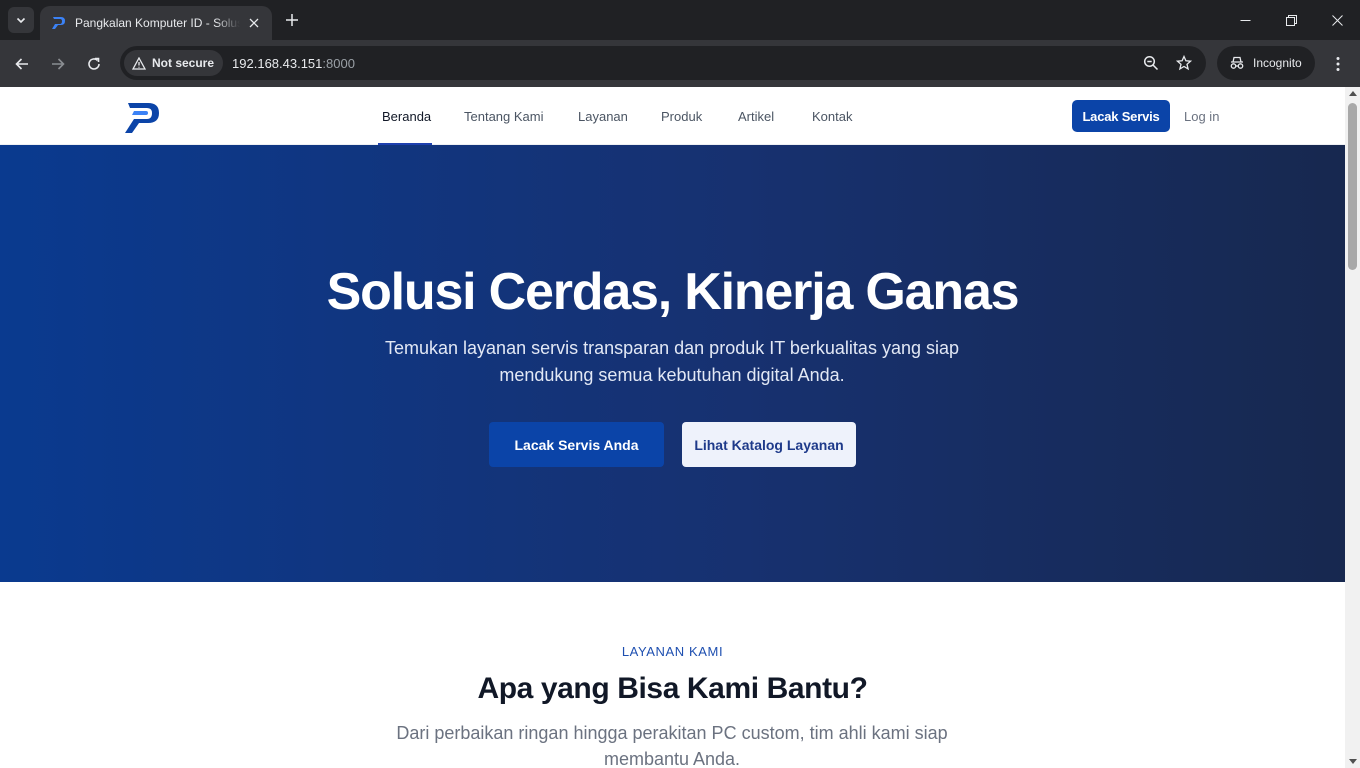 The width and height of the screenshot is (1360, 768). I want to click on browser-toolbar: Not secure 192.168.43.151:8000 Incognito, so click(680, 63).